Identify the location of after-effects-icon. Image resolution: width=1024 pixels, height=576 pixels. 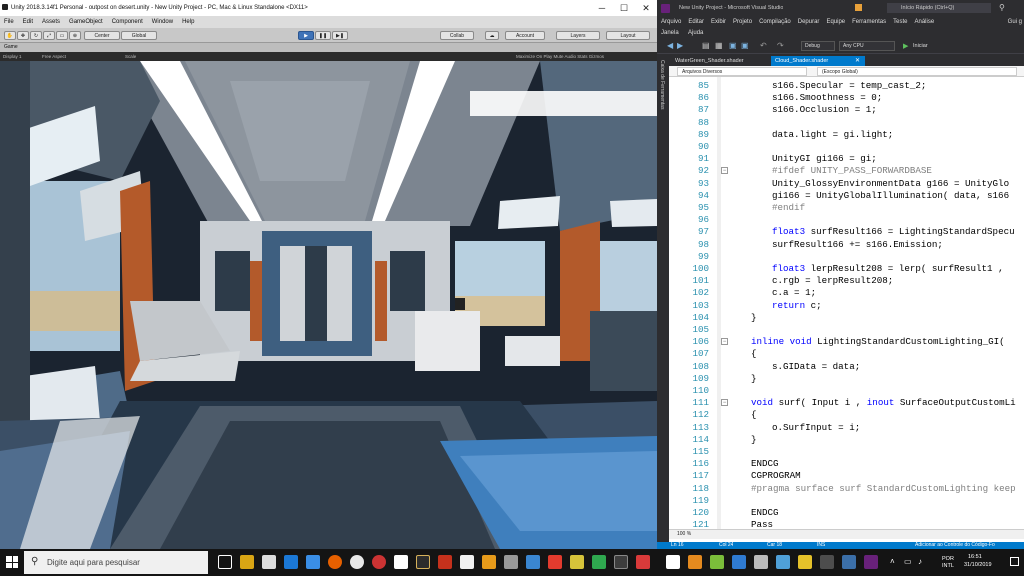
(423, 562).